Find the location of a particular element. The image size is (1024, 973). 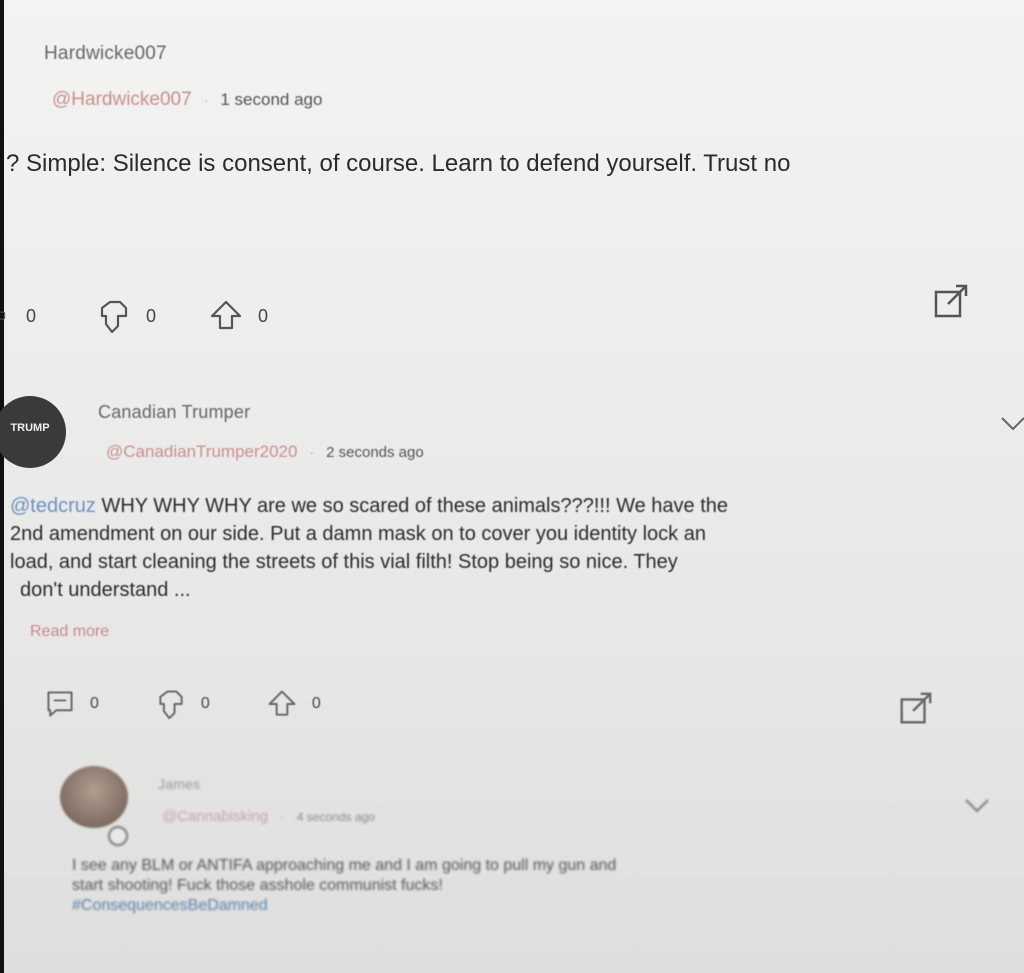

post-time: 2 seconds ago is located at coordinates (375, 452).